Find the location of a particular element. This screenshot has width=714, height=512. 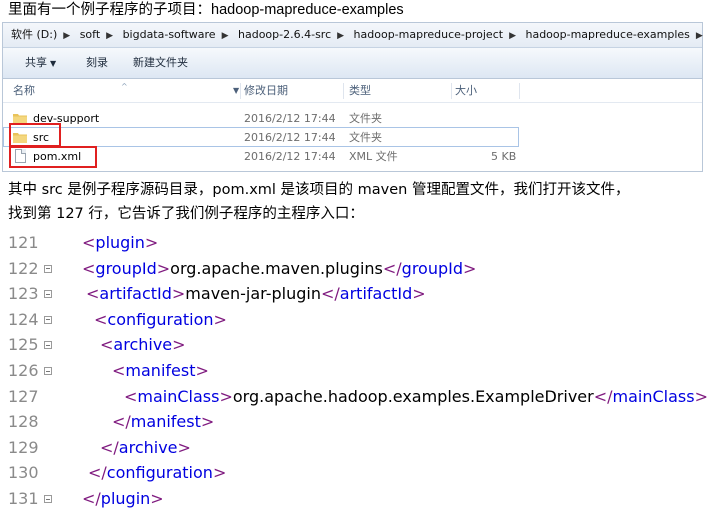

breadcrumb-mapreduce-project: hadoop-mapreduce-project is located at coordinates (429, 35).